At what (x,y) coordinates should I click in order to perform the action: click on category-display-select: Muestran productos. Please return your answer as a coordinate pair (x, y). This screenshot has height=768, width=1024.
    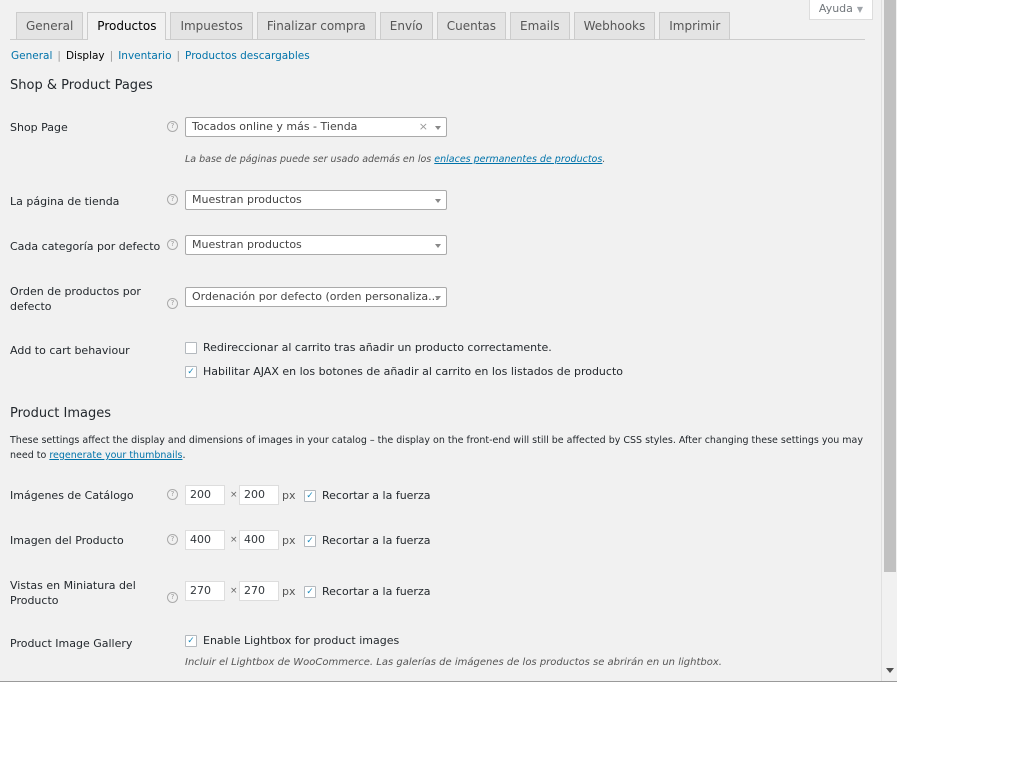
    Looking at the image, I should click on (316, 245).